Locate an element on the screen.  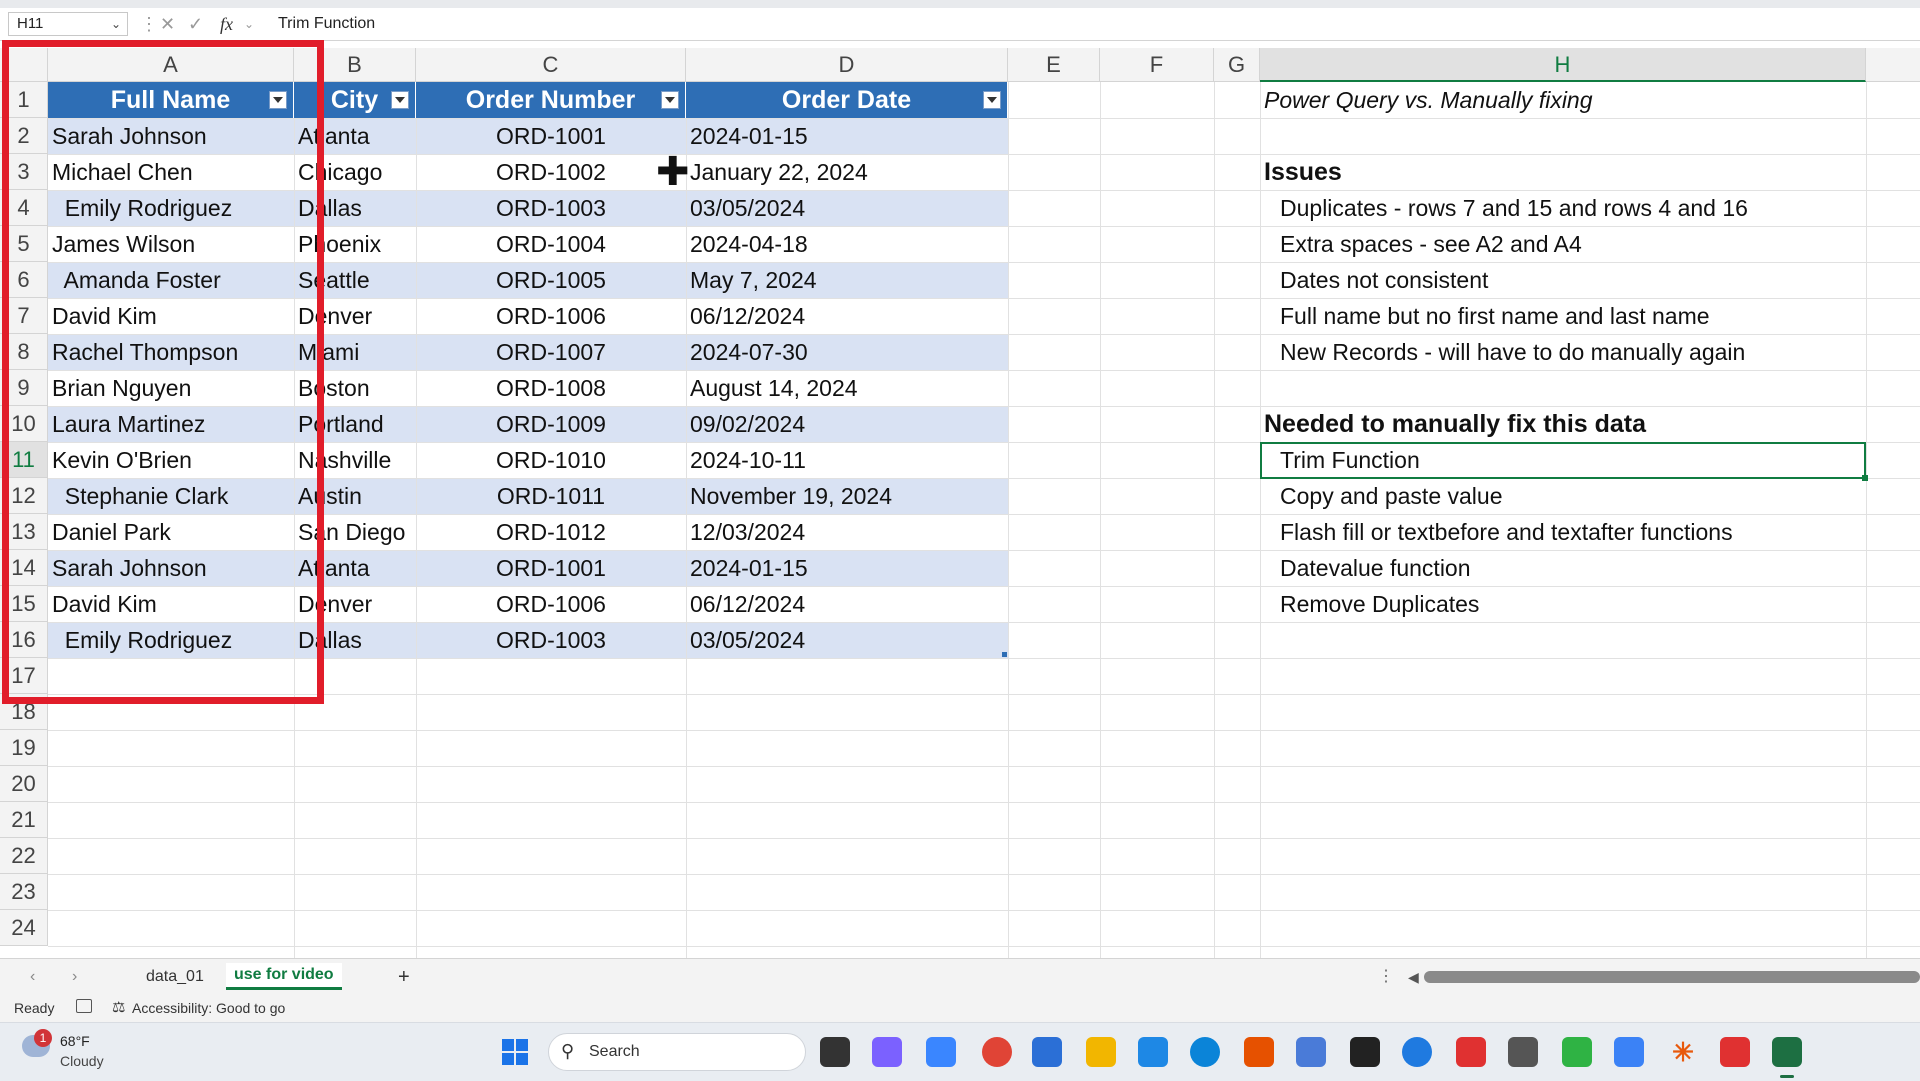
cell-d15: 06/12/2024 is located at coordinates (847, 604).